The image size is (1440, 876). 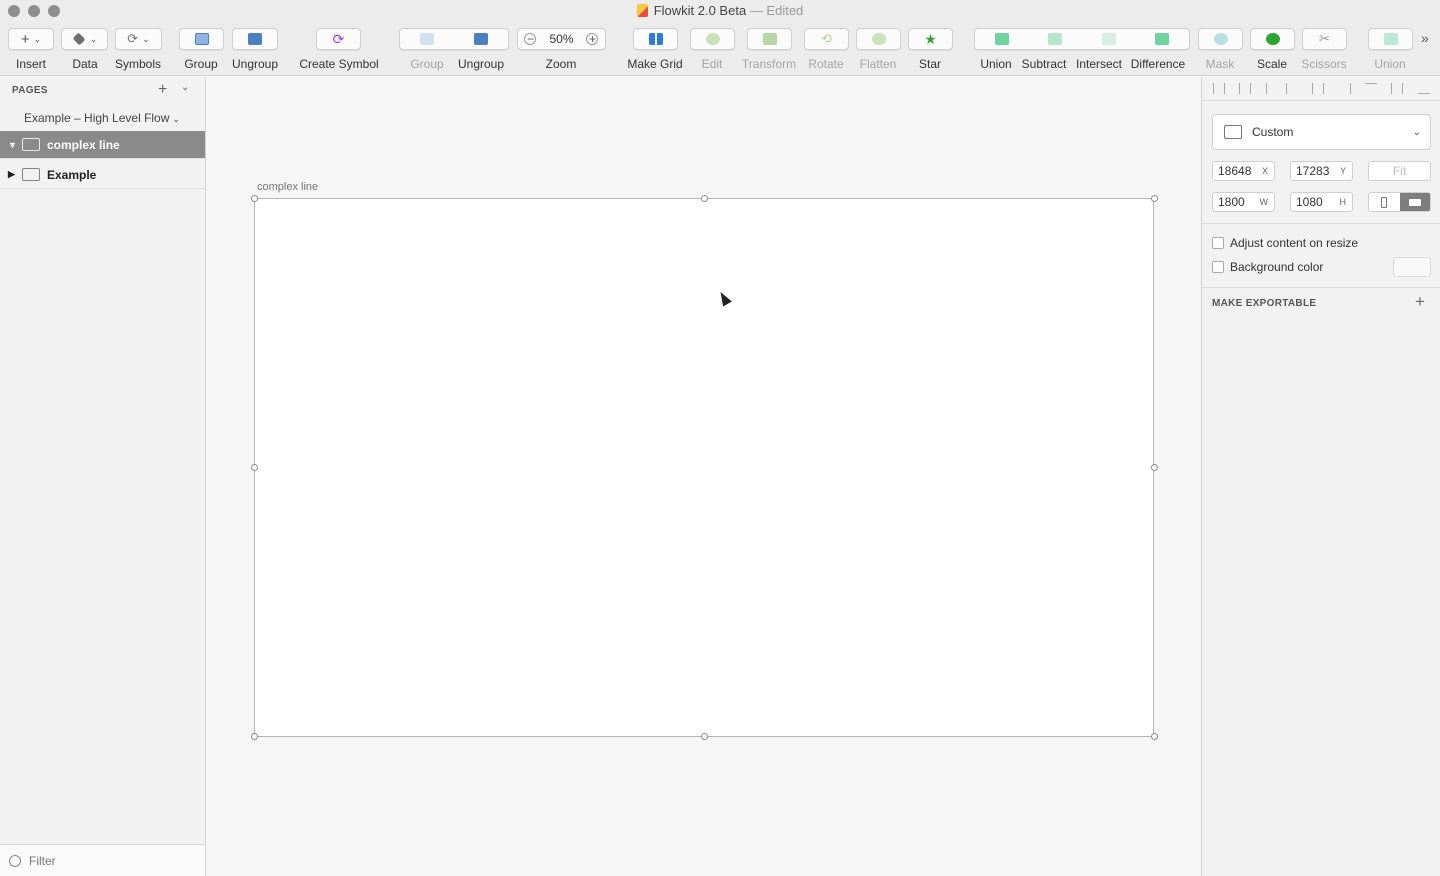 I want to click on subtract-icon, so click(x=1055, y=39).